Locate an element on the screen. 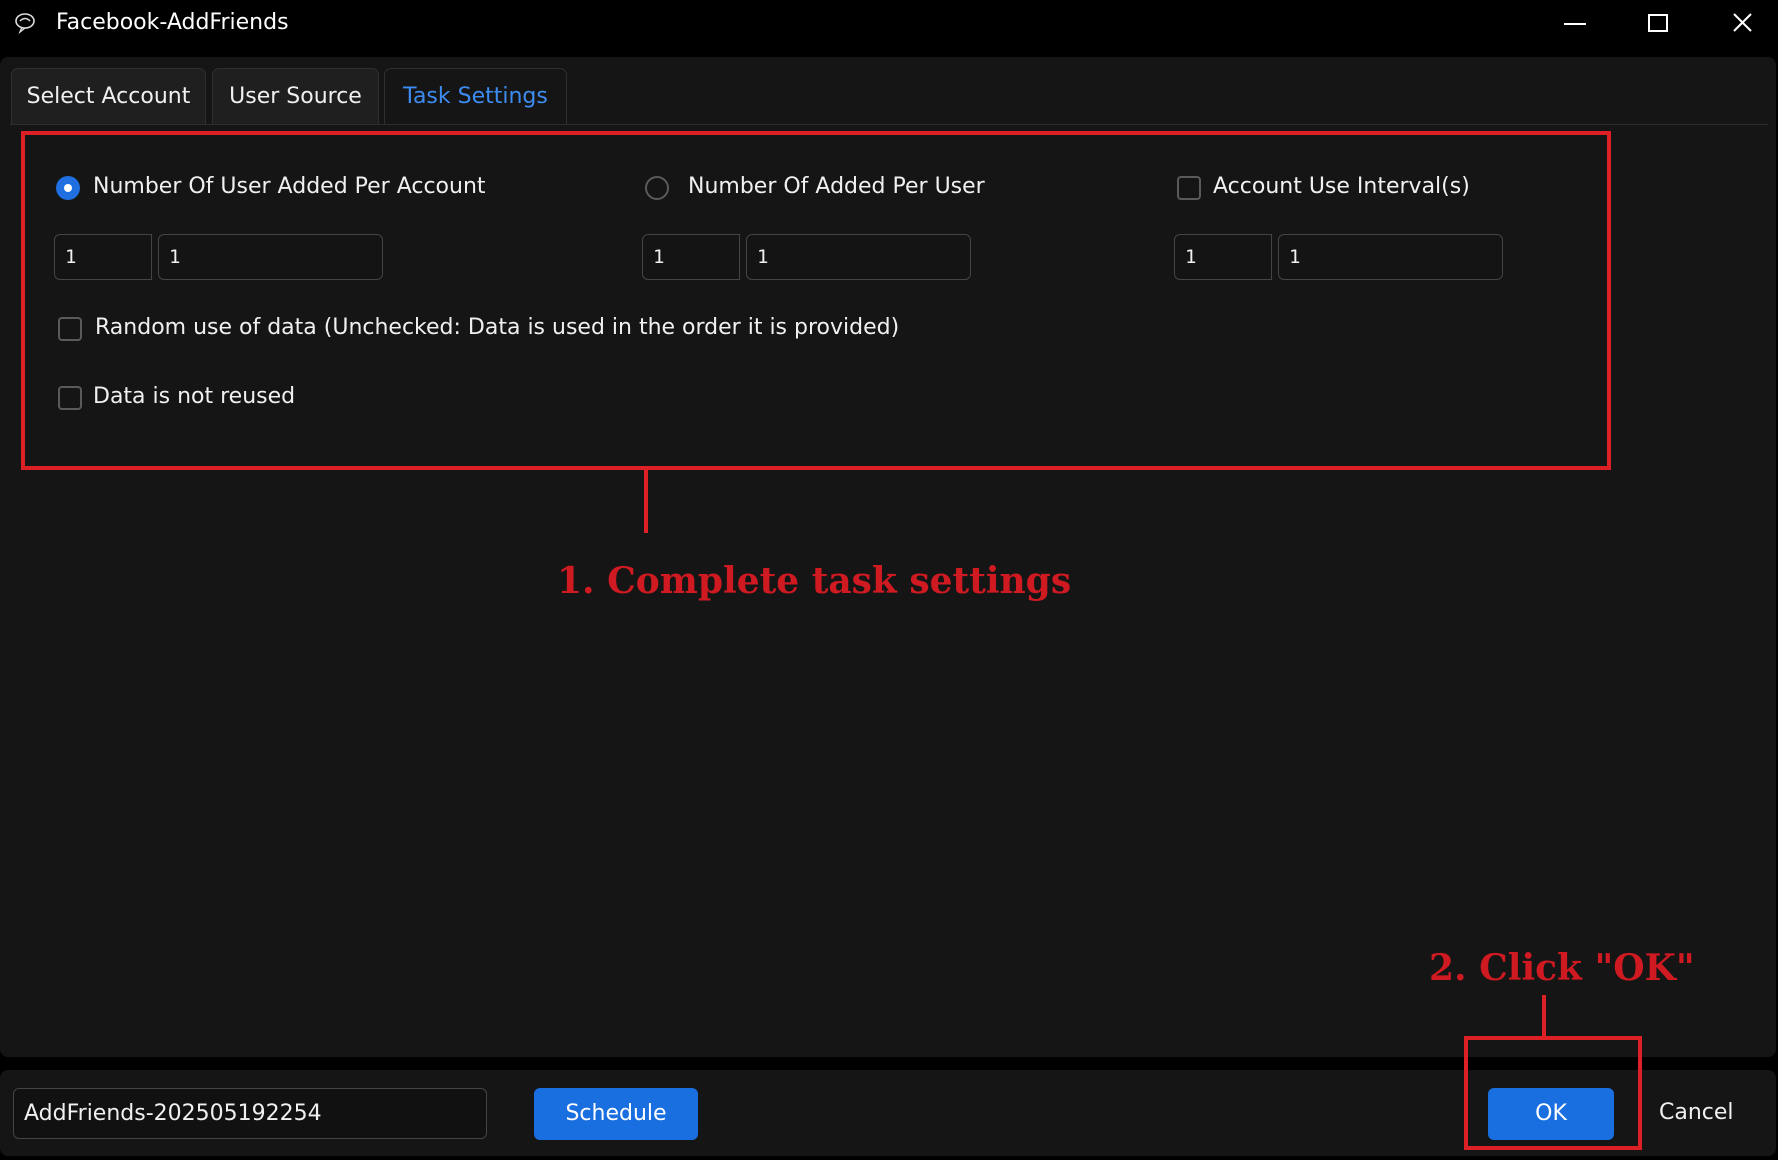 This screenshot has width=1778, height=1160. tab-divider is located at coordinates (889, 124).